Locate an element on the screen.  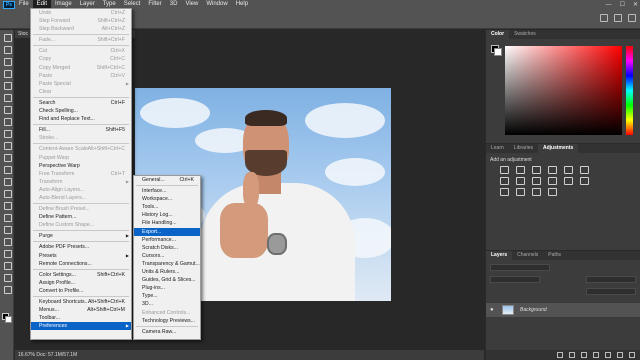
posterize-icon is located at coordinates (504, 192).